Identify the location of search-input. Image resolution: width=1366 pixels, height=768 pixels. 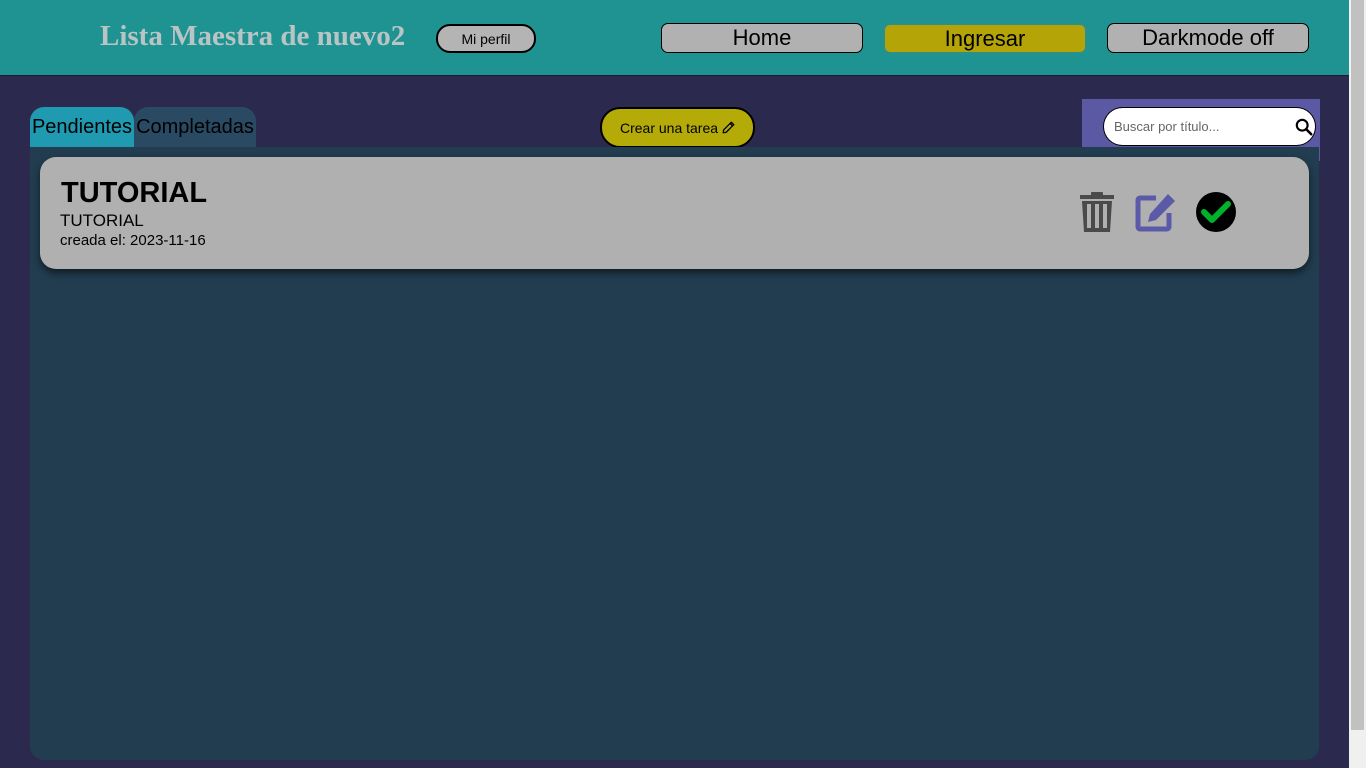
(1198, 126).